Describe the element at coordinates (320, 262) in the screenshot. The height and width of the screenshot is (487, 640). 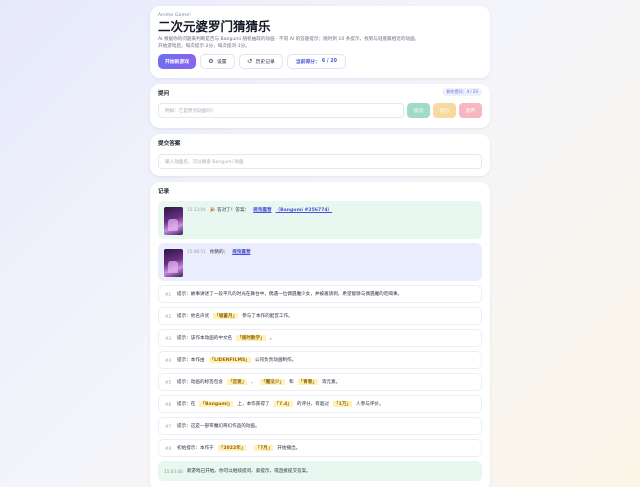
I see `record-guess: 15:08:51 你猜的： 摇曳露营` at that location.